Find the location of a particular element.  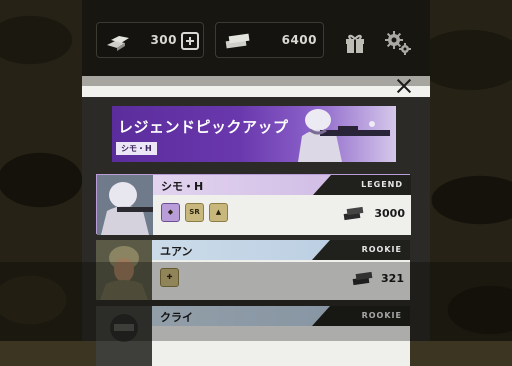

rank-label: LEGEND is located at coordinates (362, 185).